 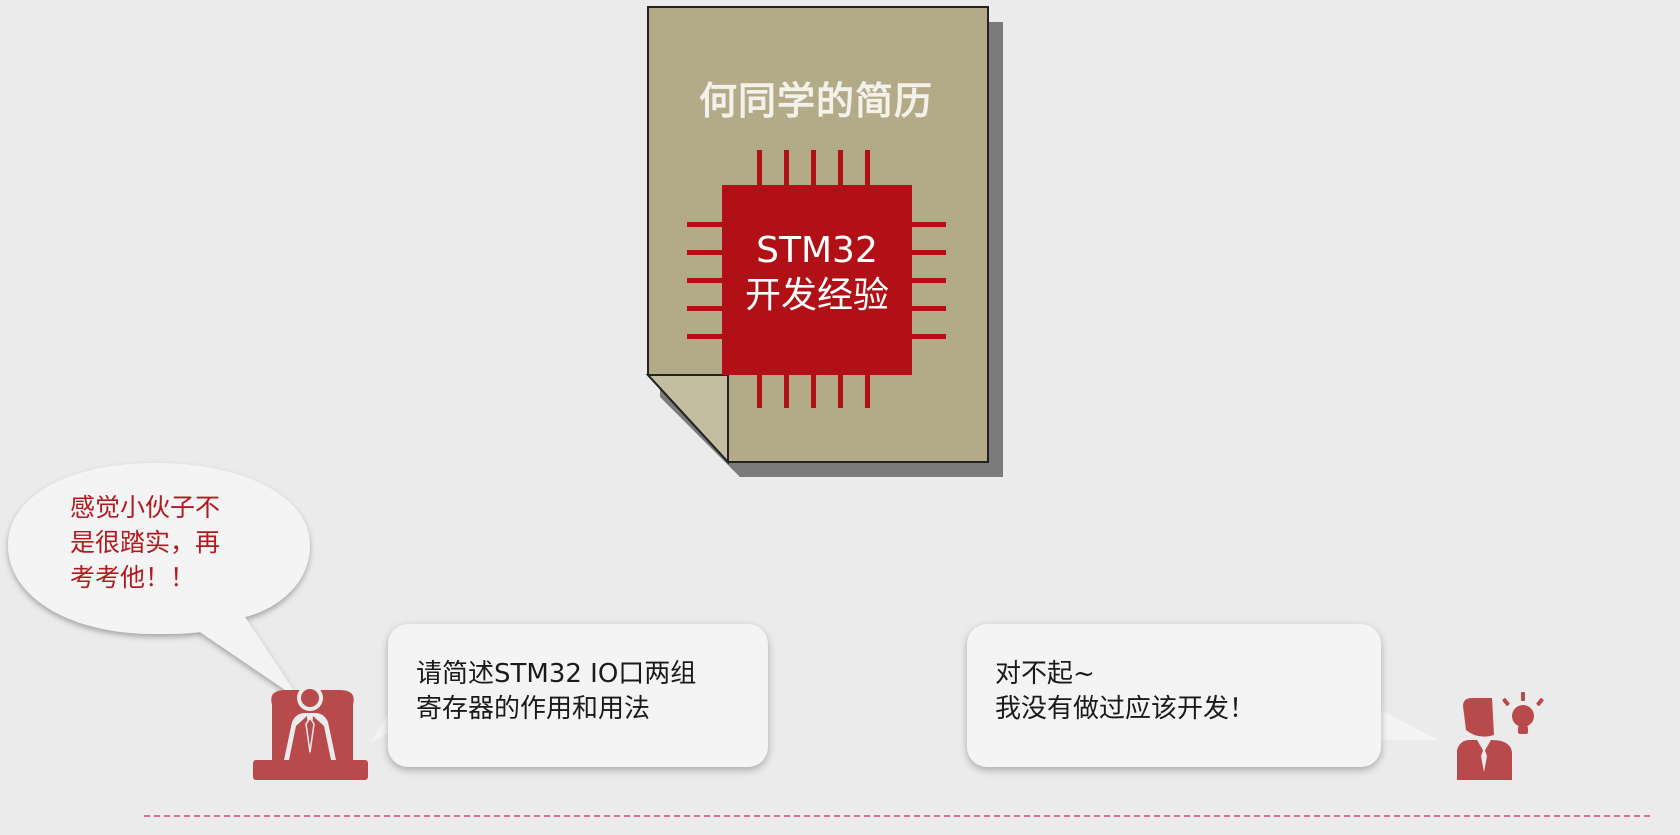 What do you see at coordinates (815, 101) in the screenshot?
I see `resume-title: 何同学的简历` at bounding box center [815, 101].